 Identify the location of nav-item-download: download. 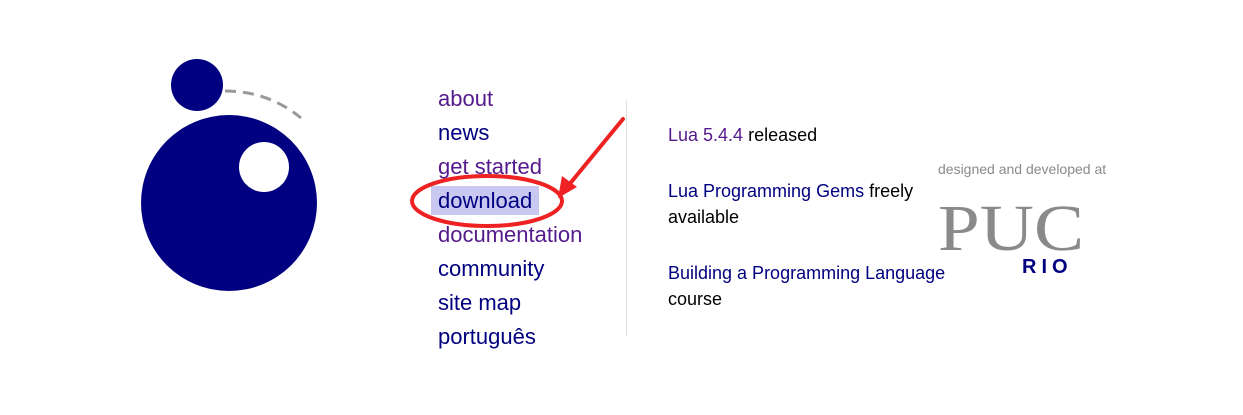
(522, 201).